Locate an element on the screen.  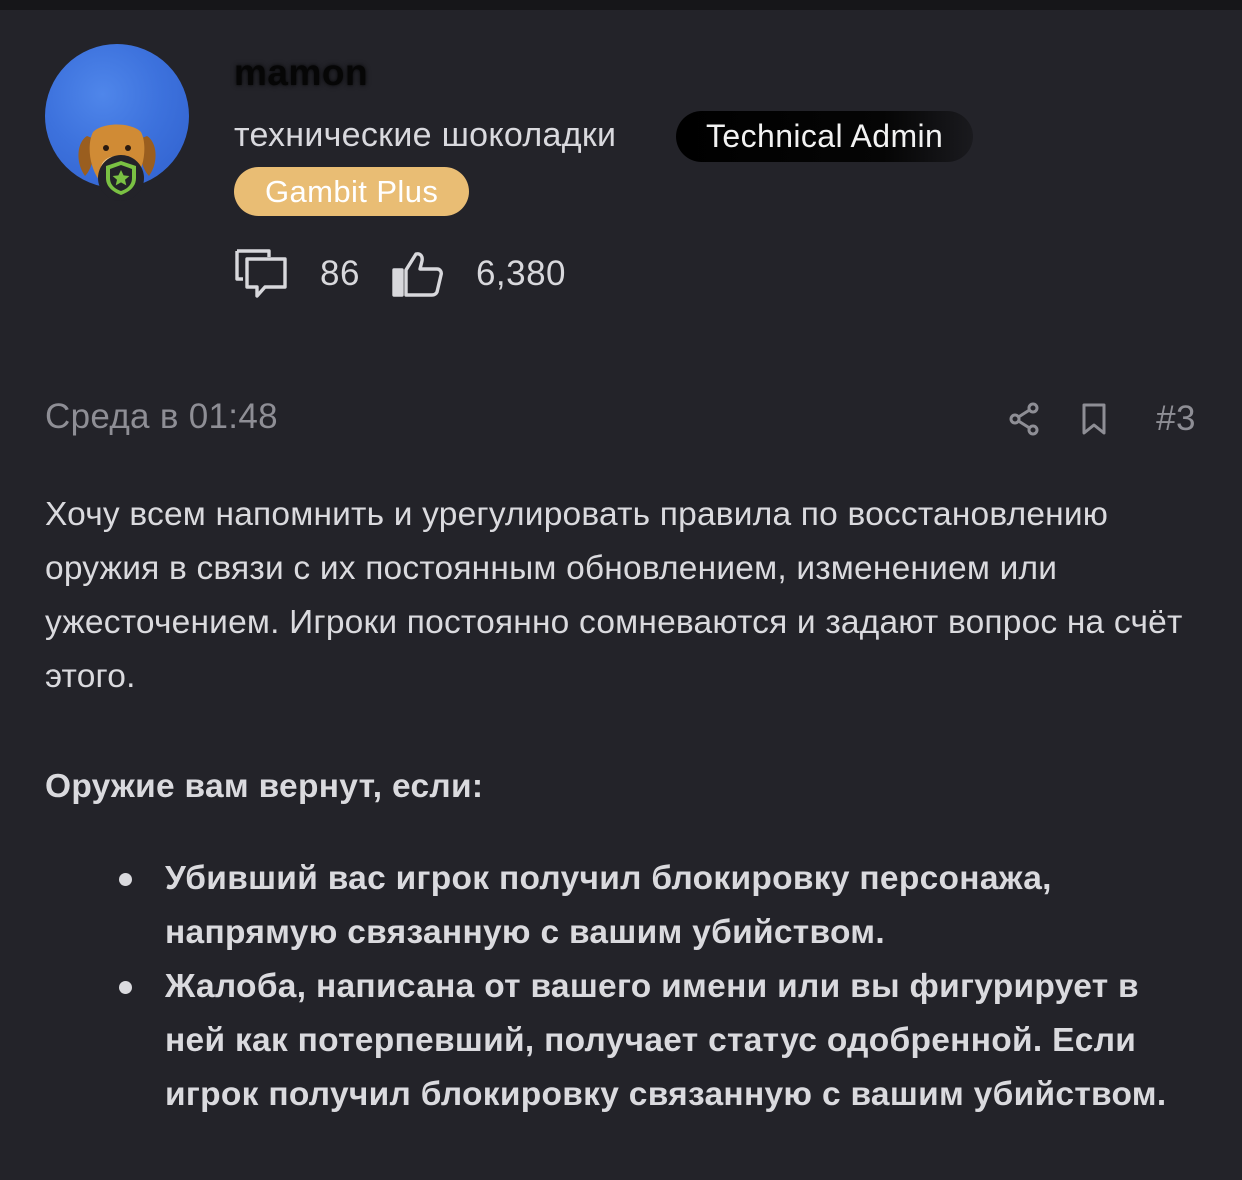
messages-icon is located at coordinates (261, 274).